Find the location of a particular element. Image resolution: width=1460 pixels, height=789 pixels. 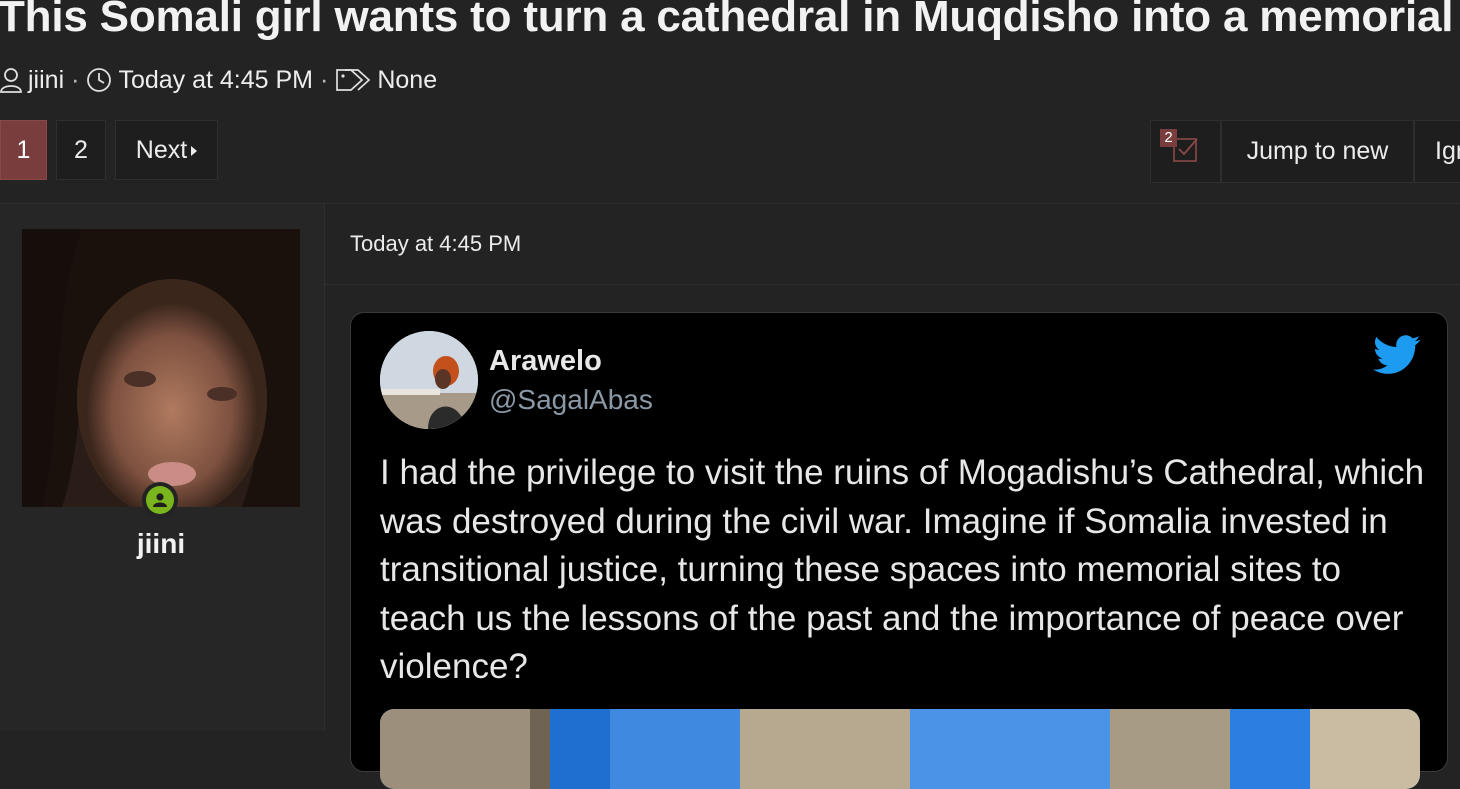

user-icon is located at coordinates (11, 80).